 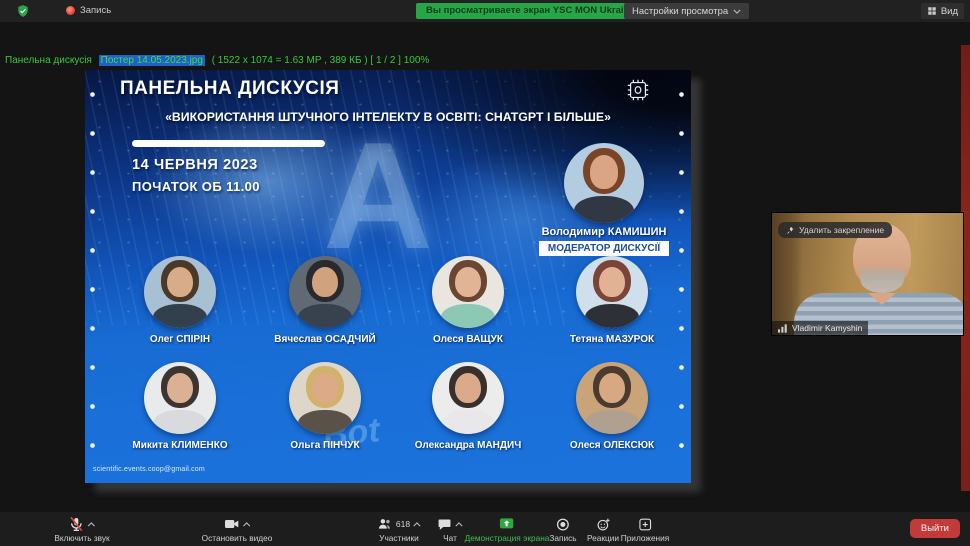 I want to click on chat-button: Чат, so click(x=450, y=529).